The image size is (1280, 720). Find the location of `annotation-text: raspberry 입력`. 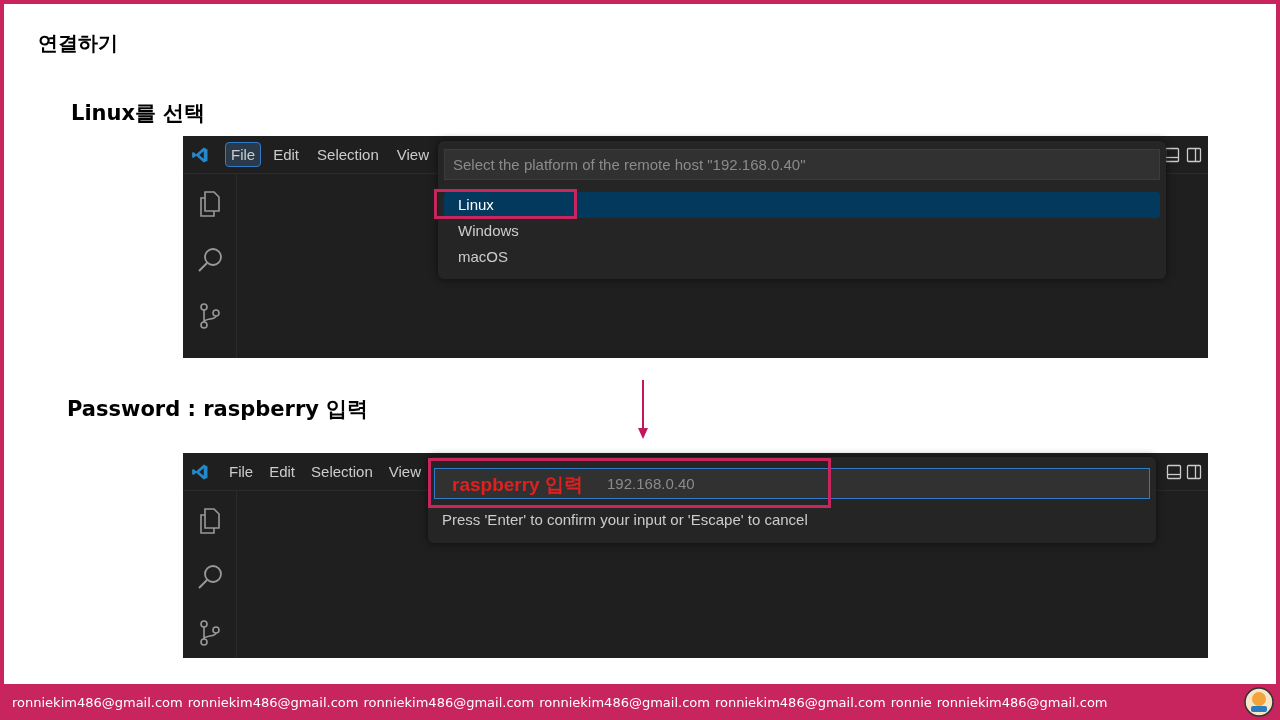

annotation-text: raspberry 입력 is located at coordinates (517, 485).